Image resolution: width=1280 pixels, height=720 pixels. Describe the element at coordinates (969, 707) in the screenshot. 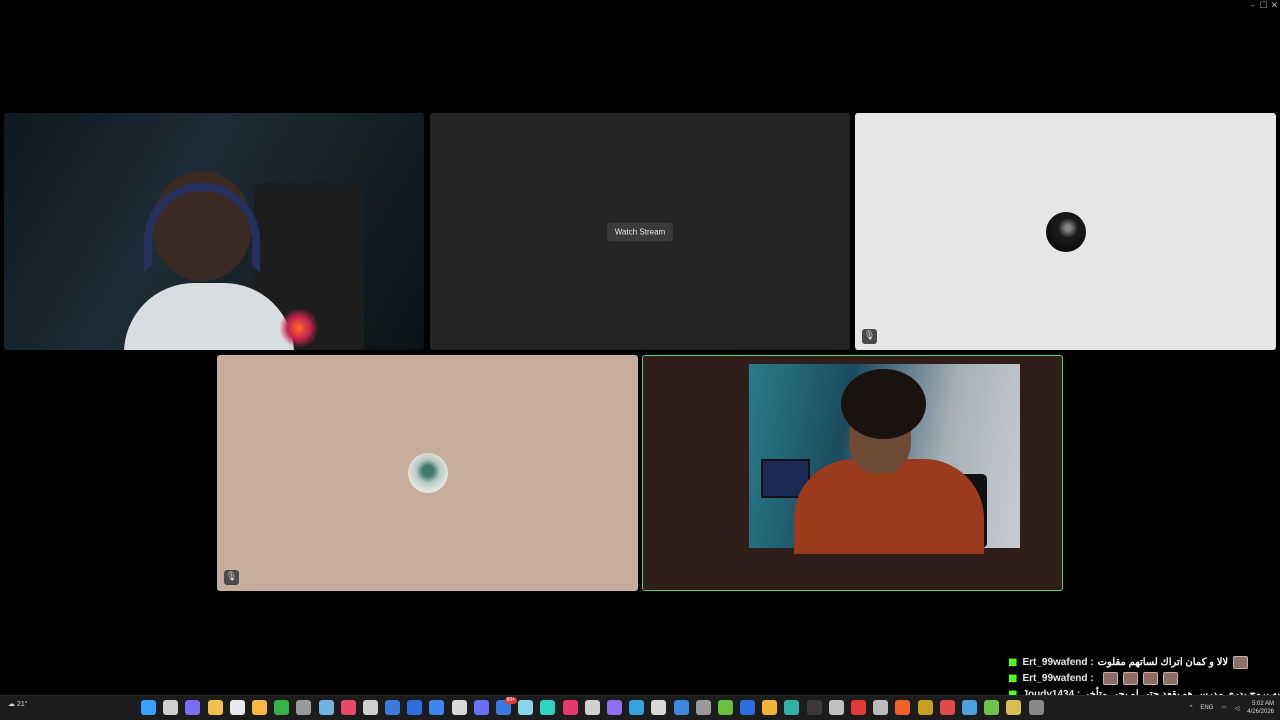

I see `game-icon` at that location.